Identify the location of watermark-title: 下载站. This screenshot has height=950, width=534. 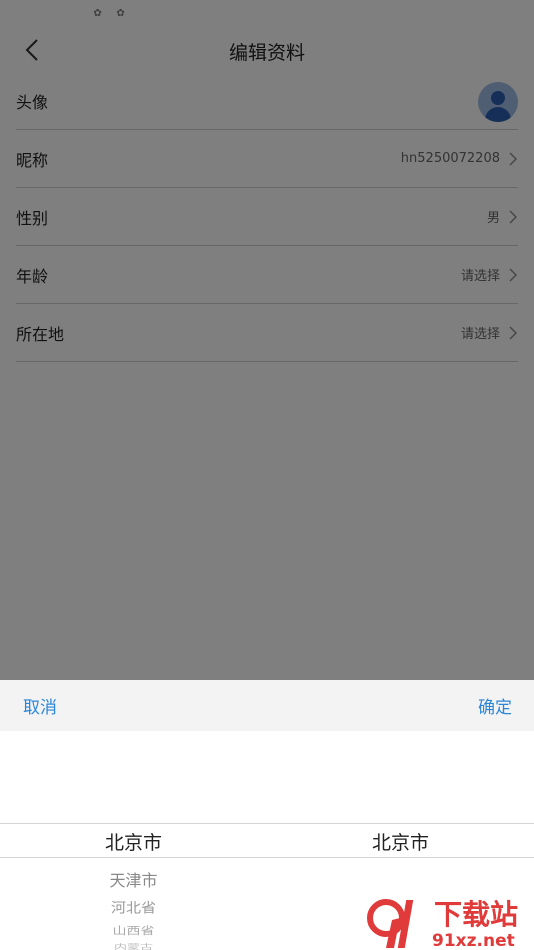
(476, 914).